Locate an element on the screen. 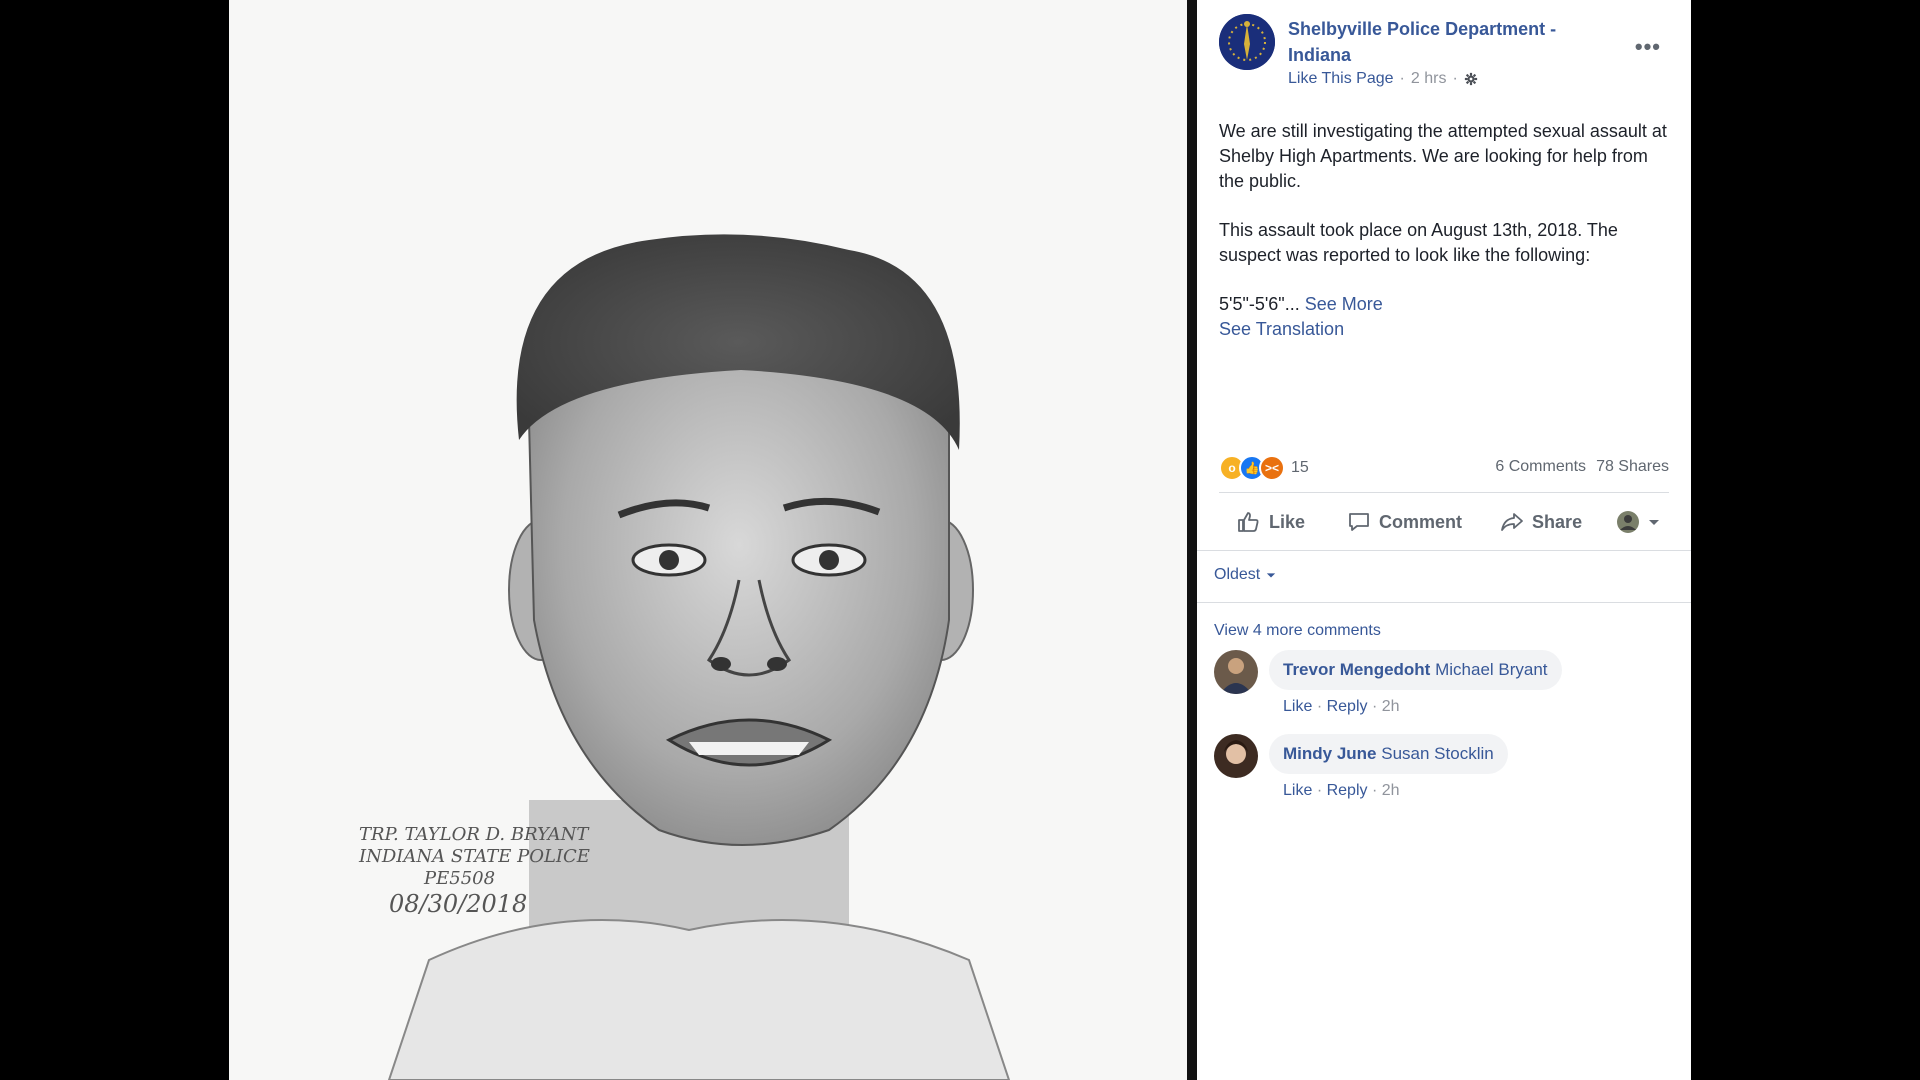 This screenshot has width=1920, height=1080. comment-bubble-icon is located at coordinates (1359, 522).